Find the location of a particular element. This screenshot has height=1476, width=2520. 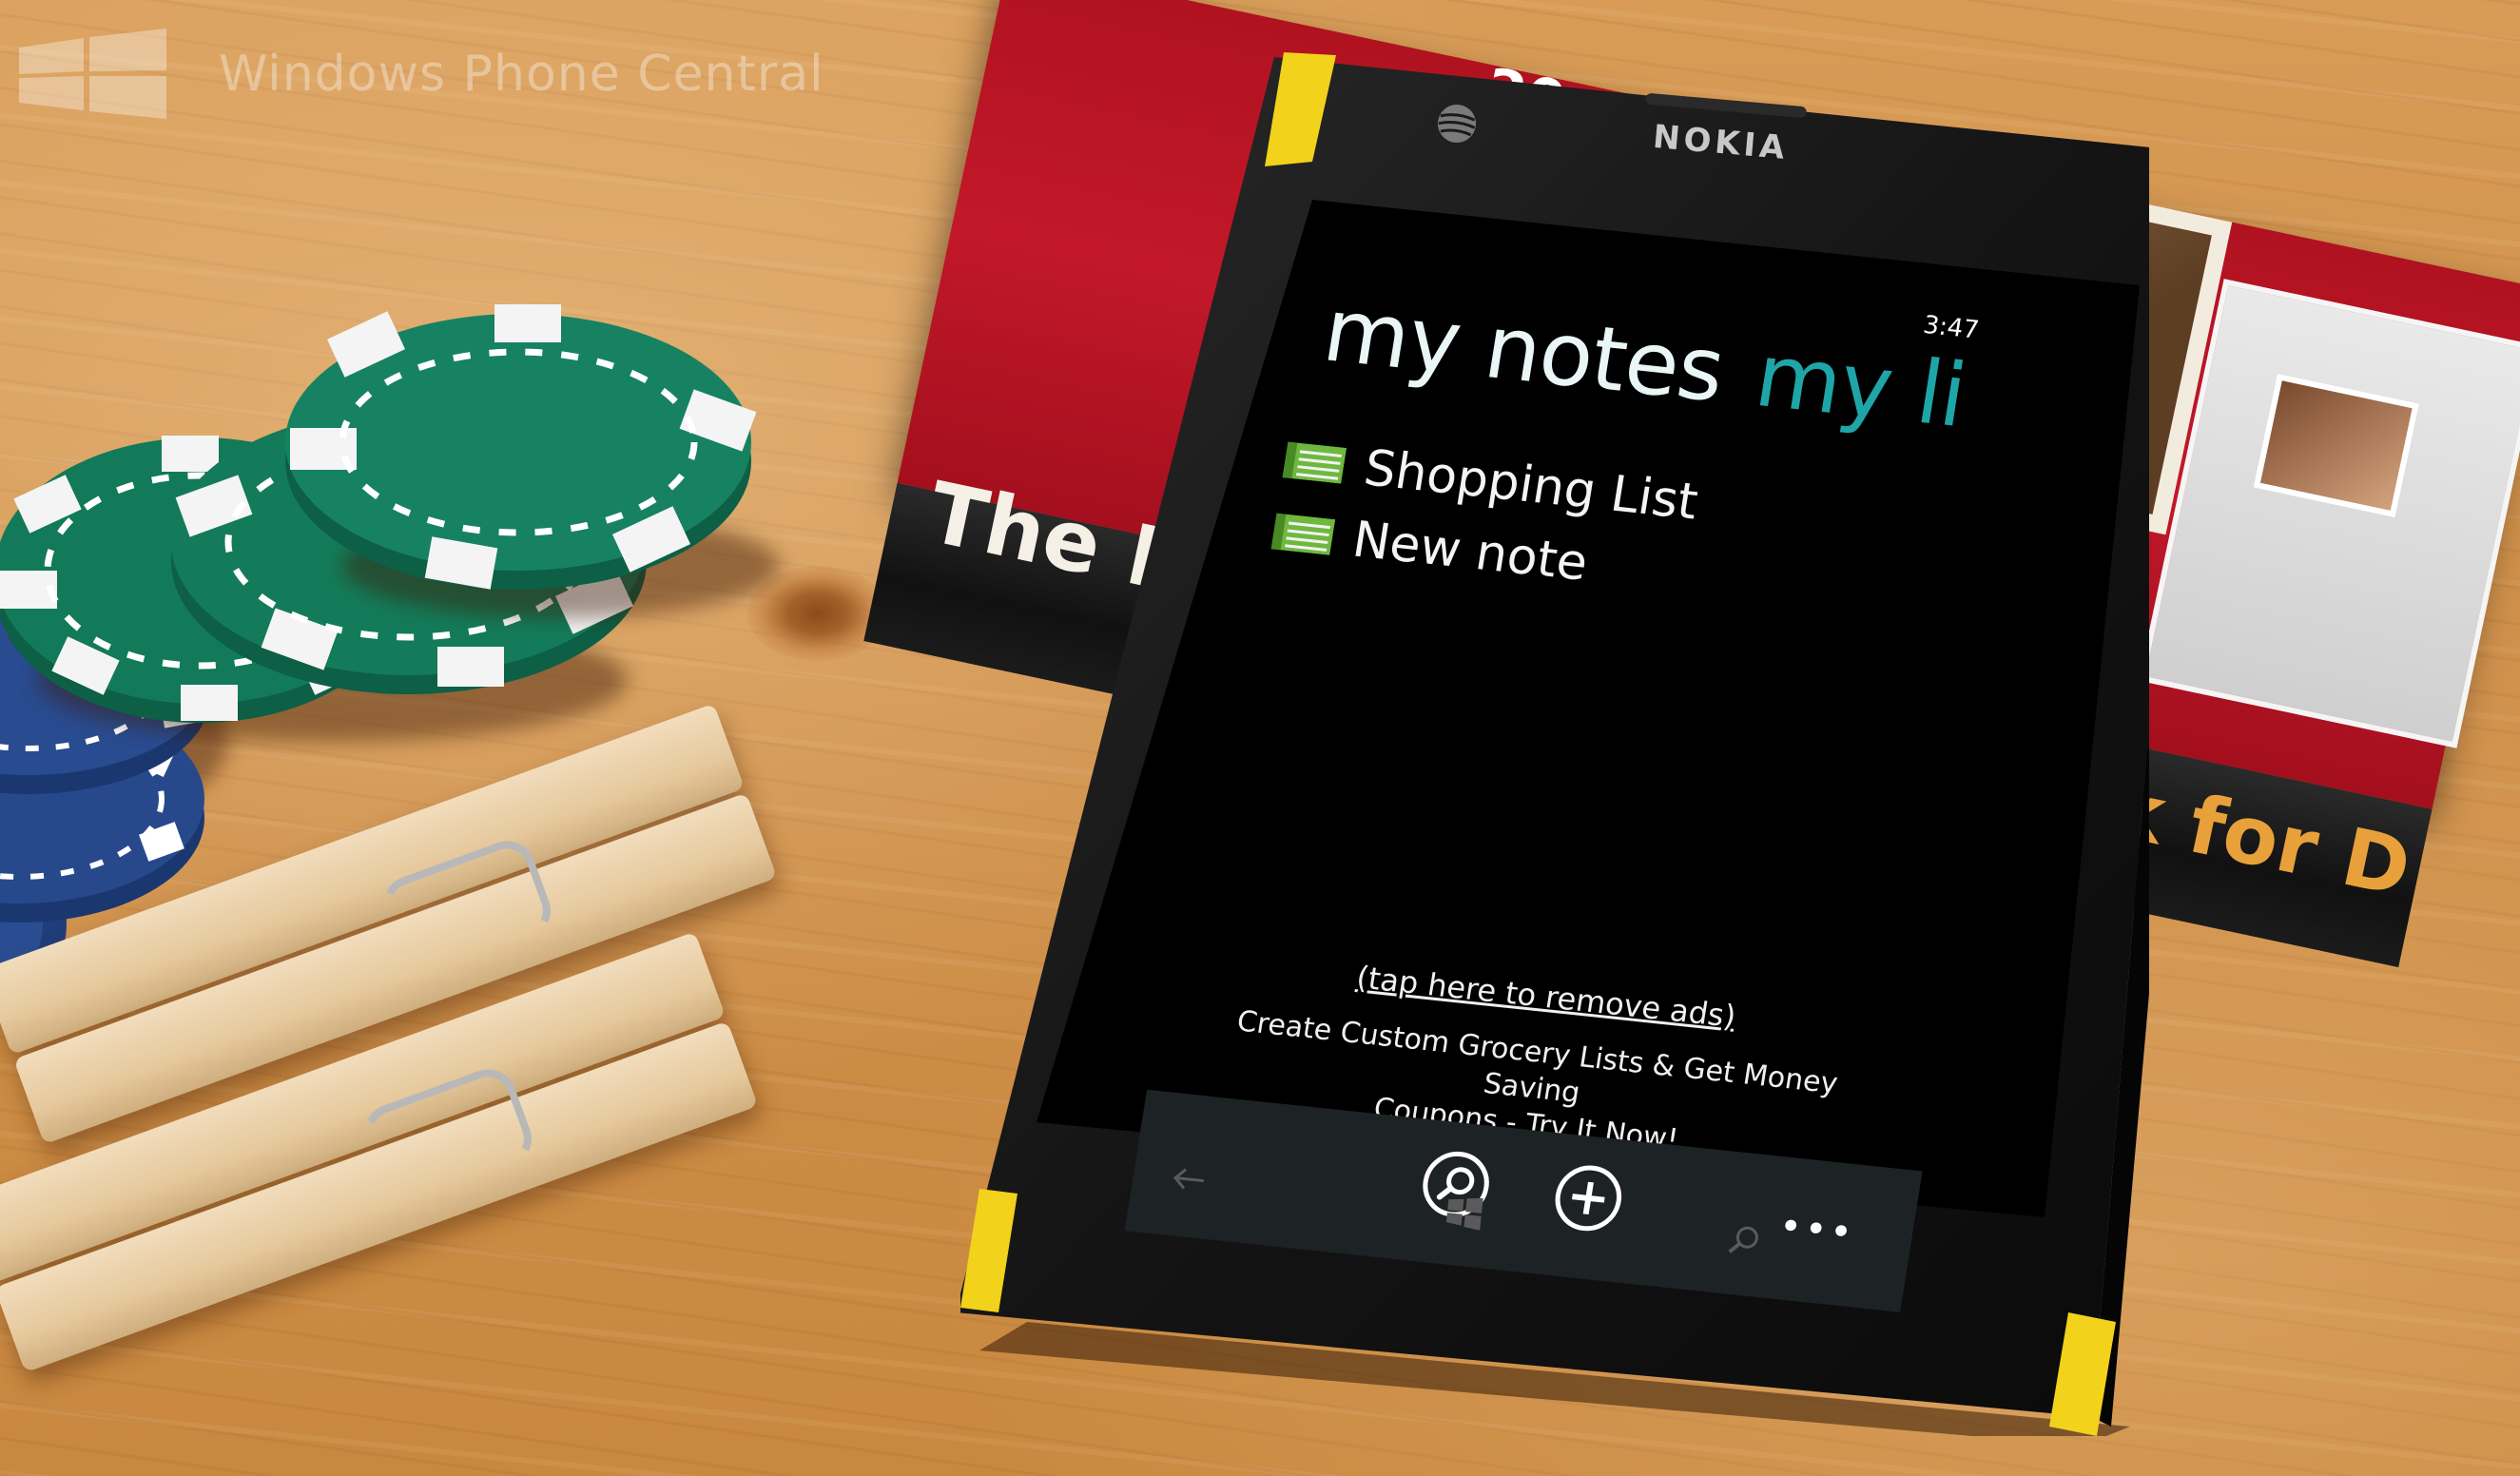

search-hardware-button is located at coordinates (1745, 1241).